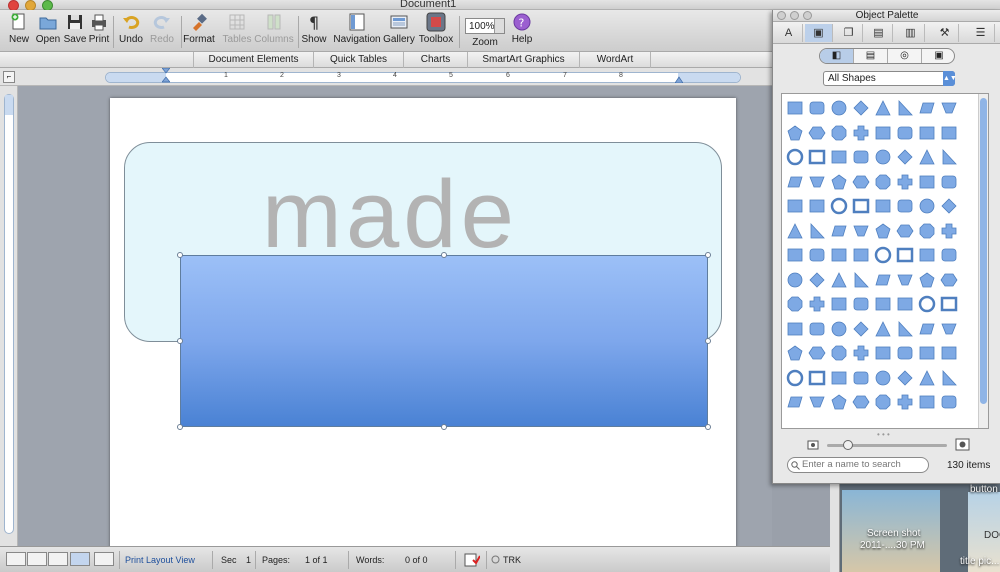 The image size is (1000, 572). Describe the element at coordinates (893, 533) in the screenshot. I see `desktop-file-label: Screen shot` at that location.